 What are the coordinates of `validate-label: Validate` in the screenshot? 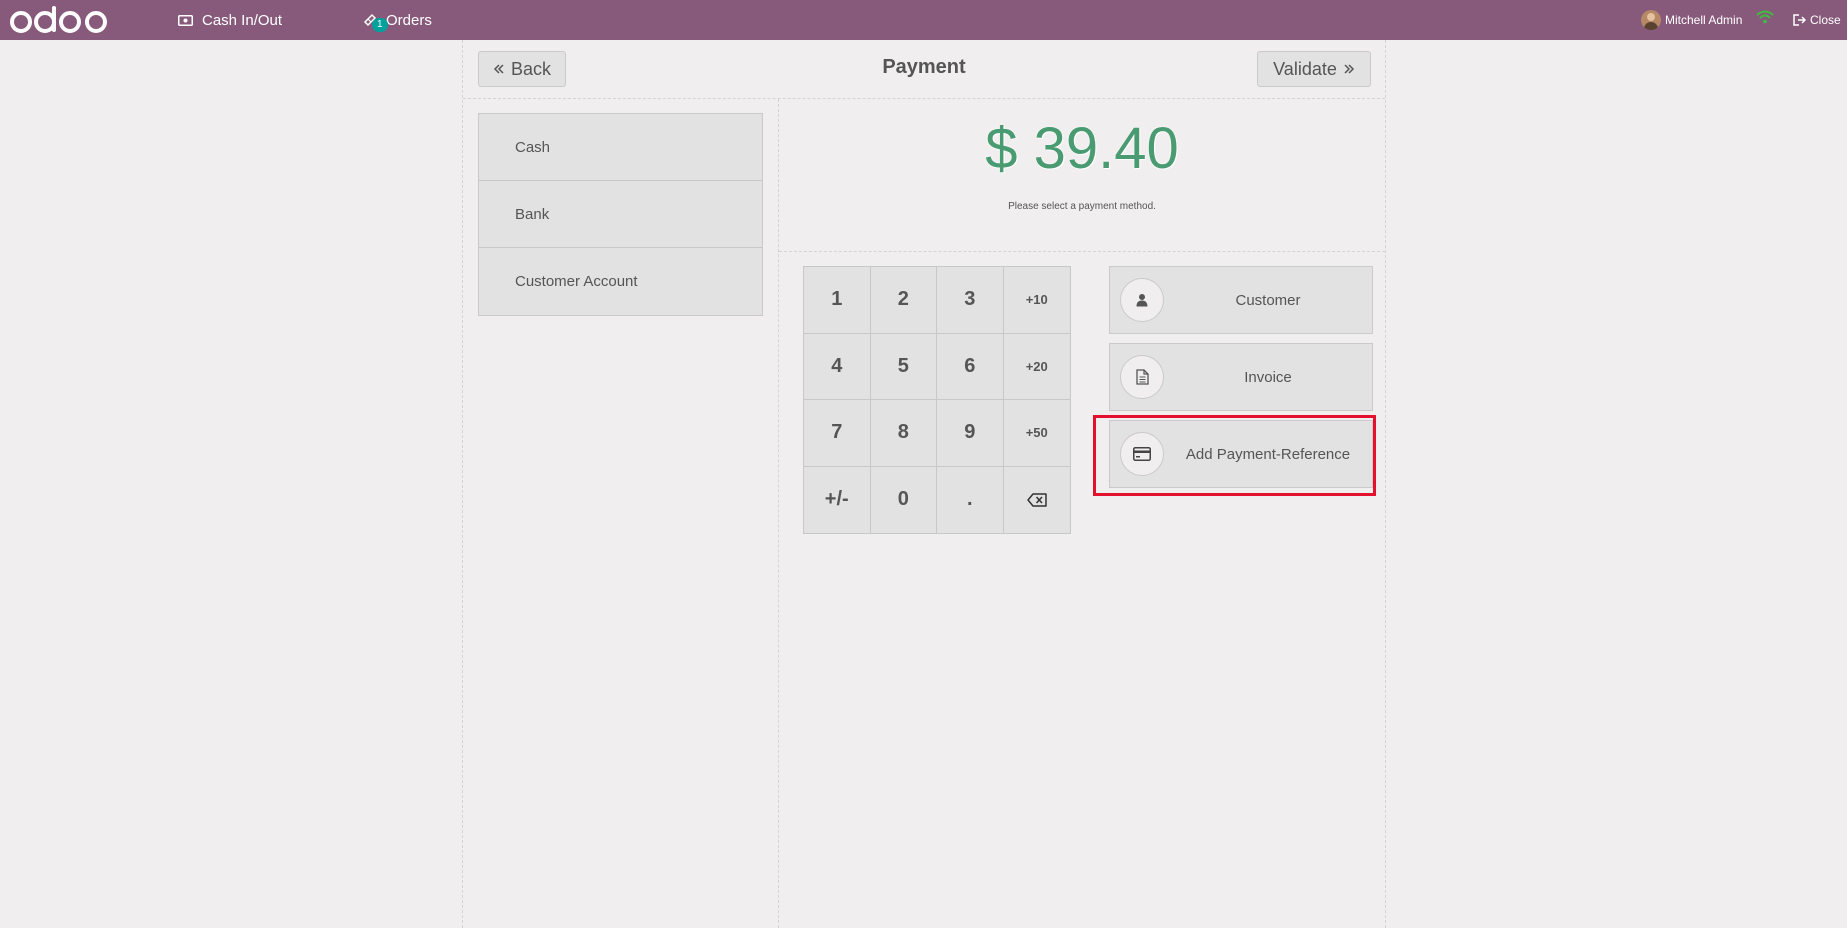 It's located at (1305, 68).